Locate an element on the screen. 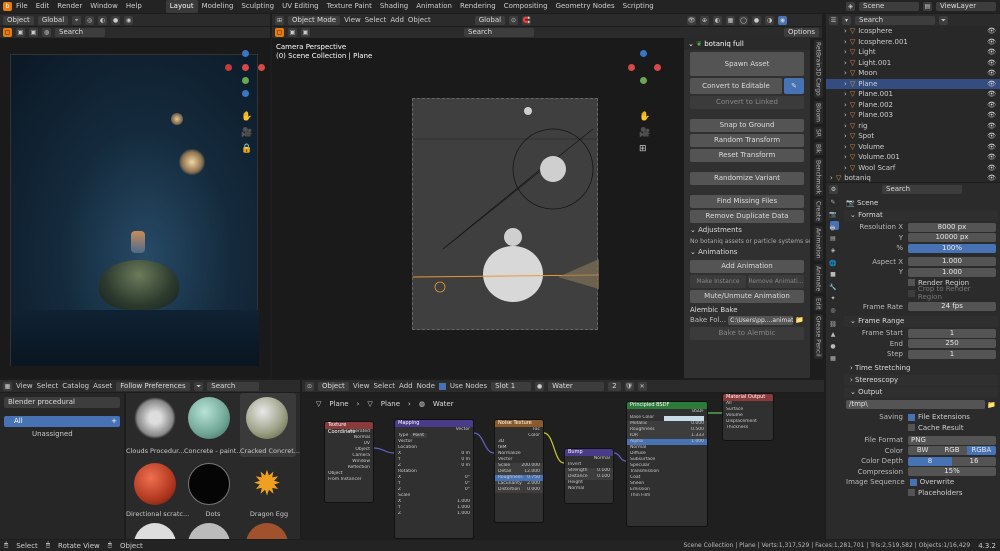 This screenshot has width=1000, height=551. data-tab-icon: ▲ is located at coordinates (834, 333).